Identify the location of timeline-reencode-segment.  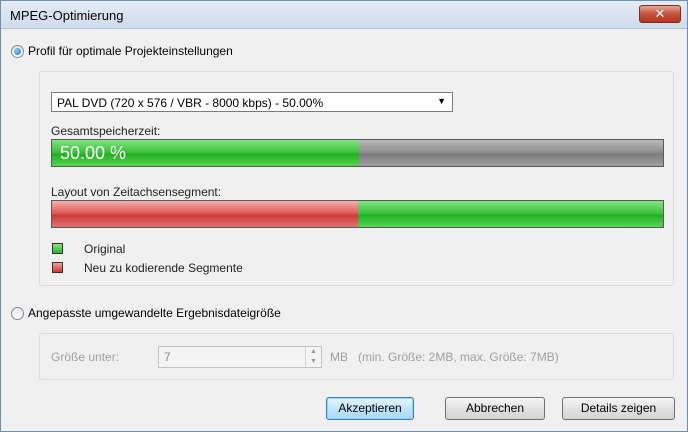
(205, 214).